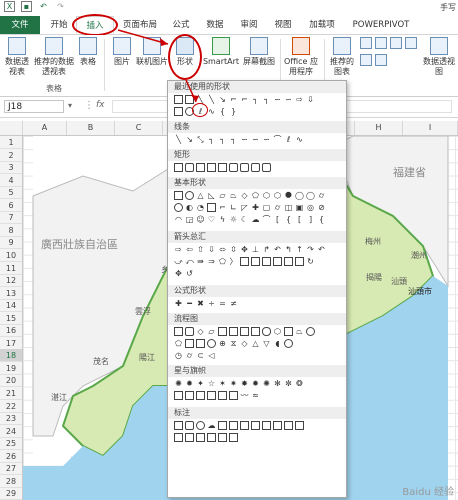 Image resolution: width=458 pixels, height=500 pixels. Describe the element at coordinates (428, 492) in the screenshot. I see `watermark: Baidu 经验` at that location.